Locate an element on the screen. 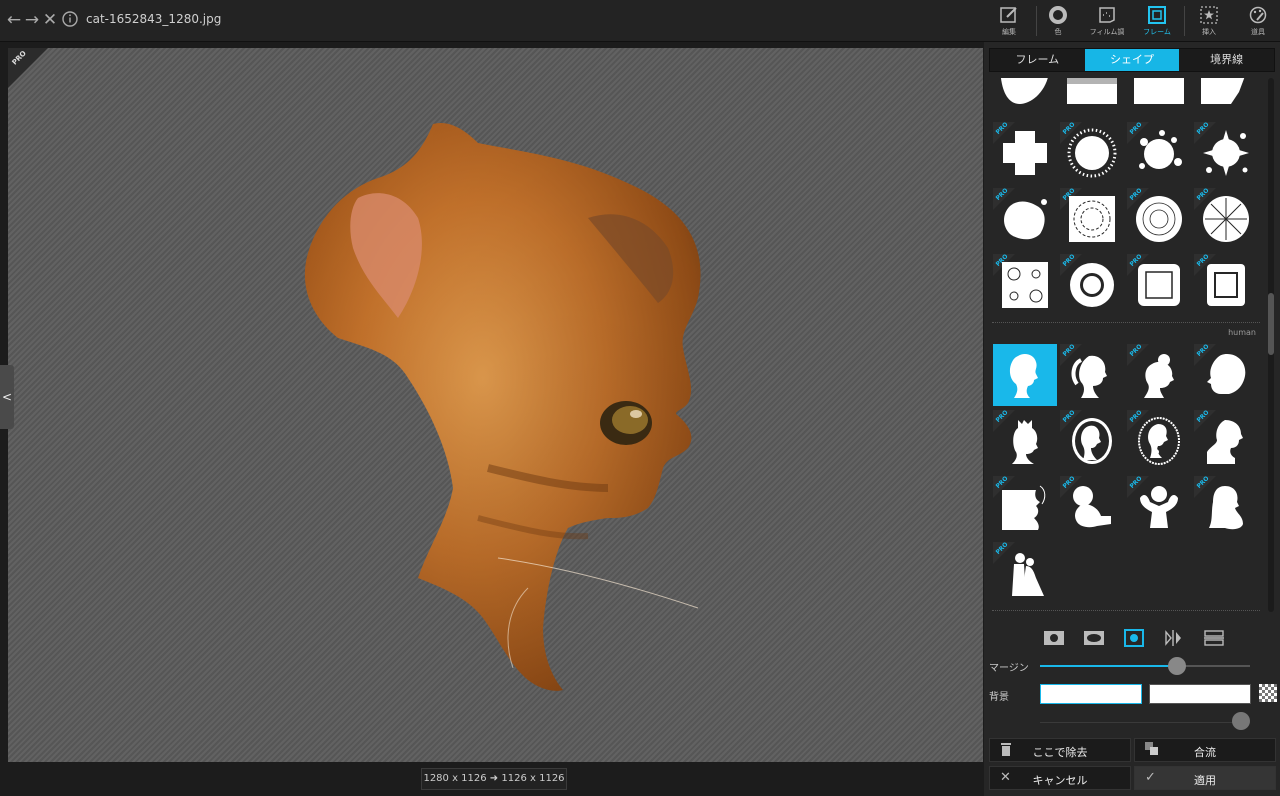 This screenshot has width=1280, height=796. tools-icon is located at coordinates (1258, 15).